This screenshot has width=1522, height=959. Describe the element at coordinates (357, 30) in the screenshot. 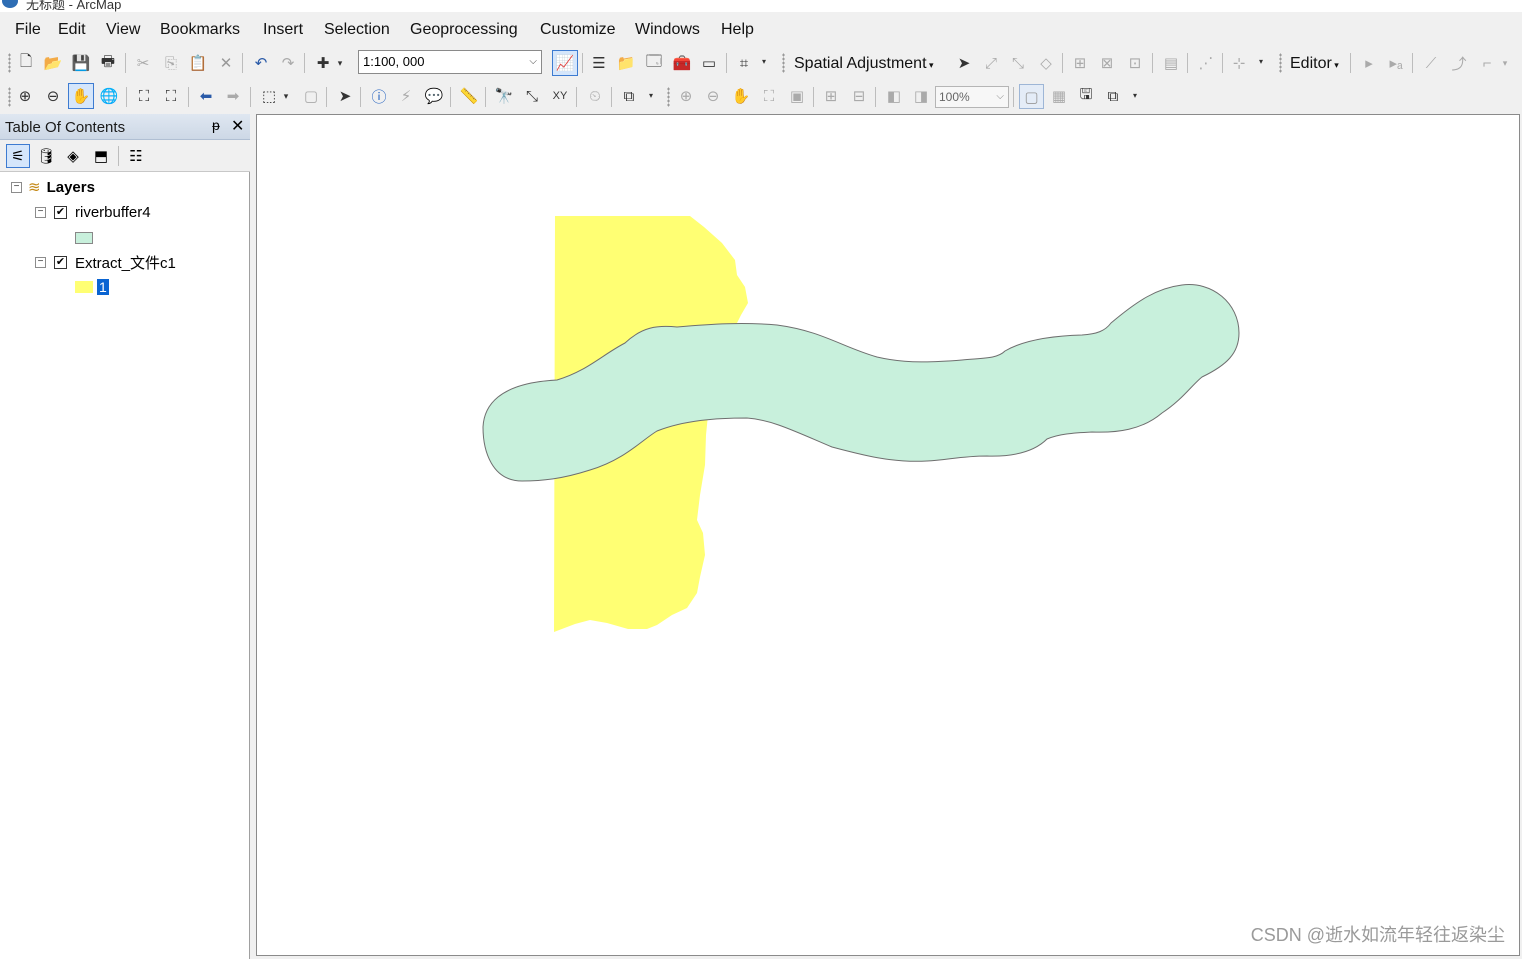

I see `menu-selection: Selection` at that location.